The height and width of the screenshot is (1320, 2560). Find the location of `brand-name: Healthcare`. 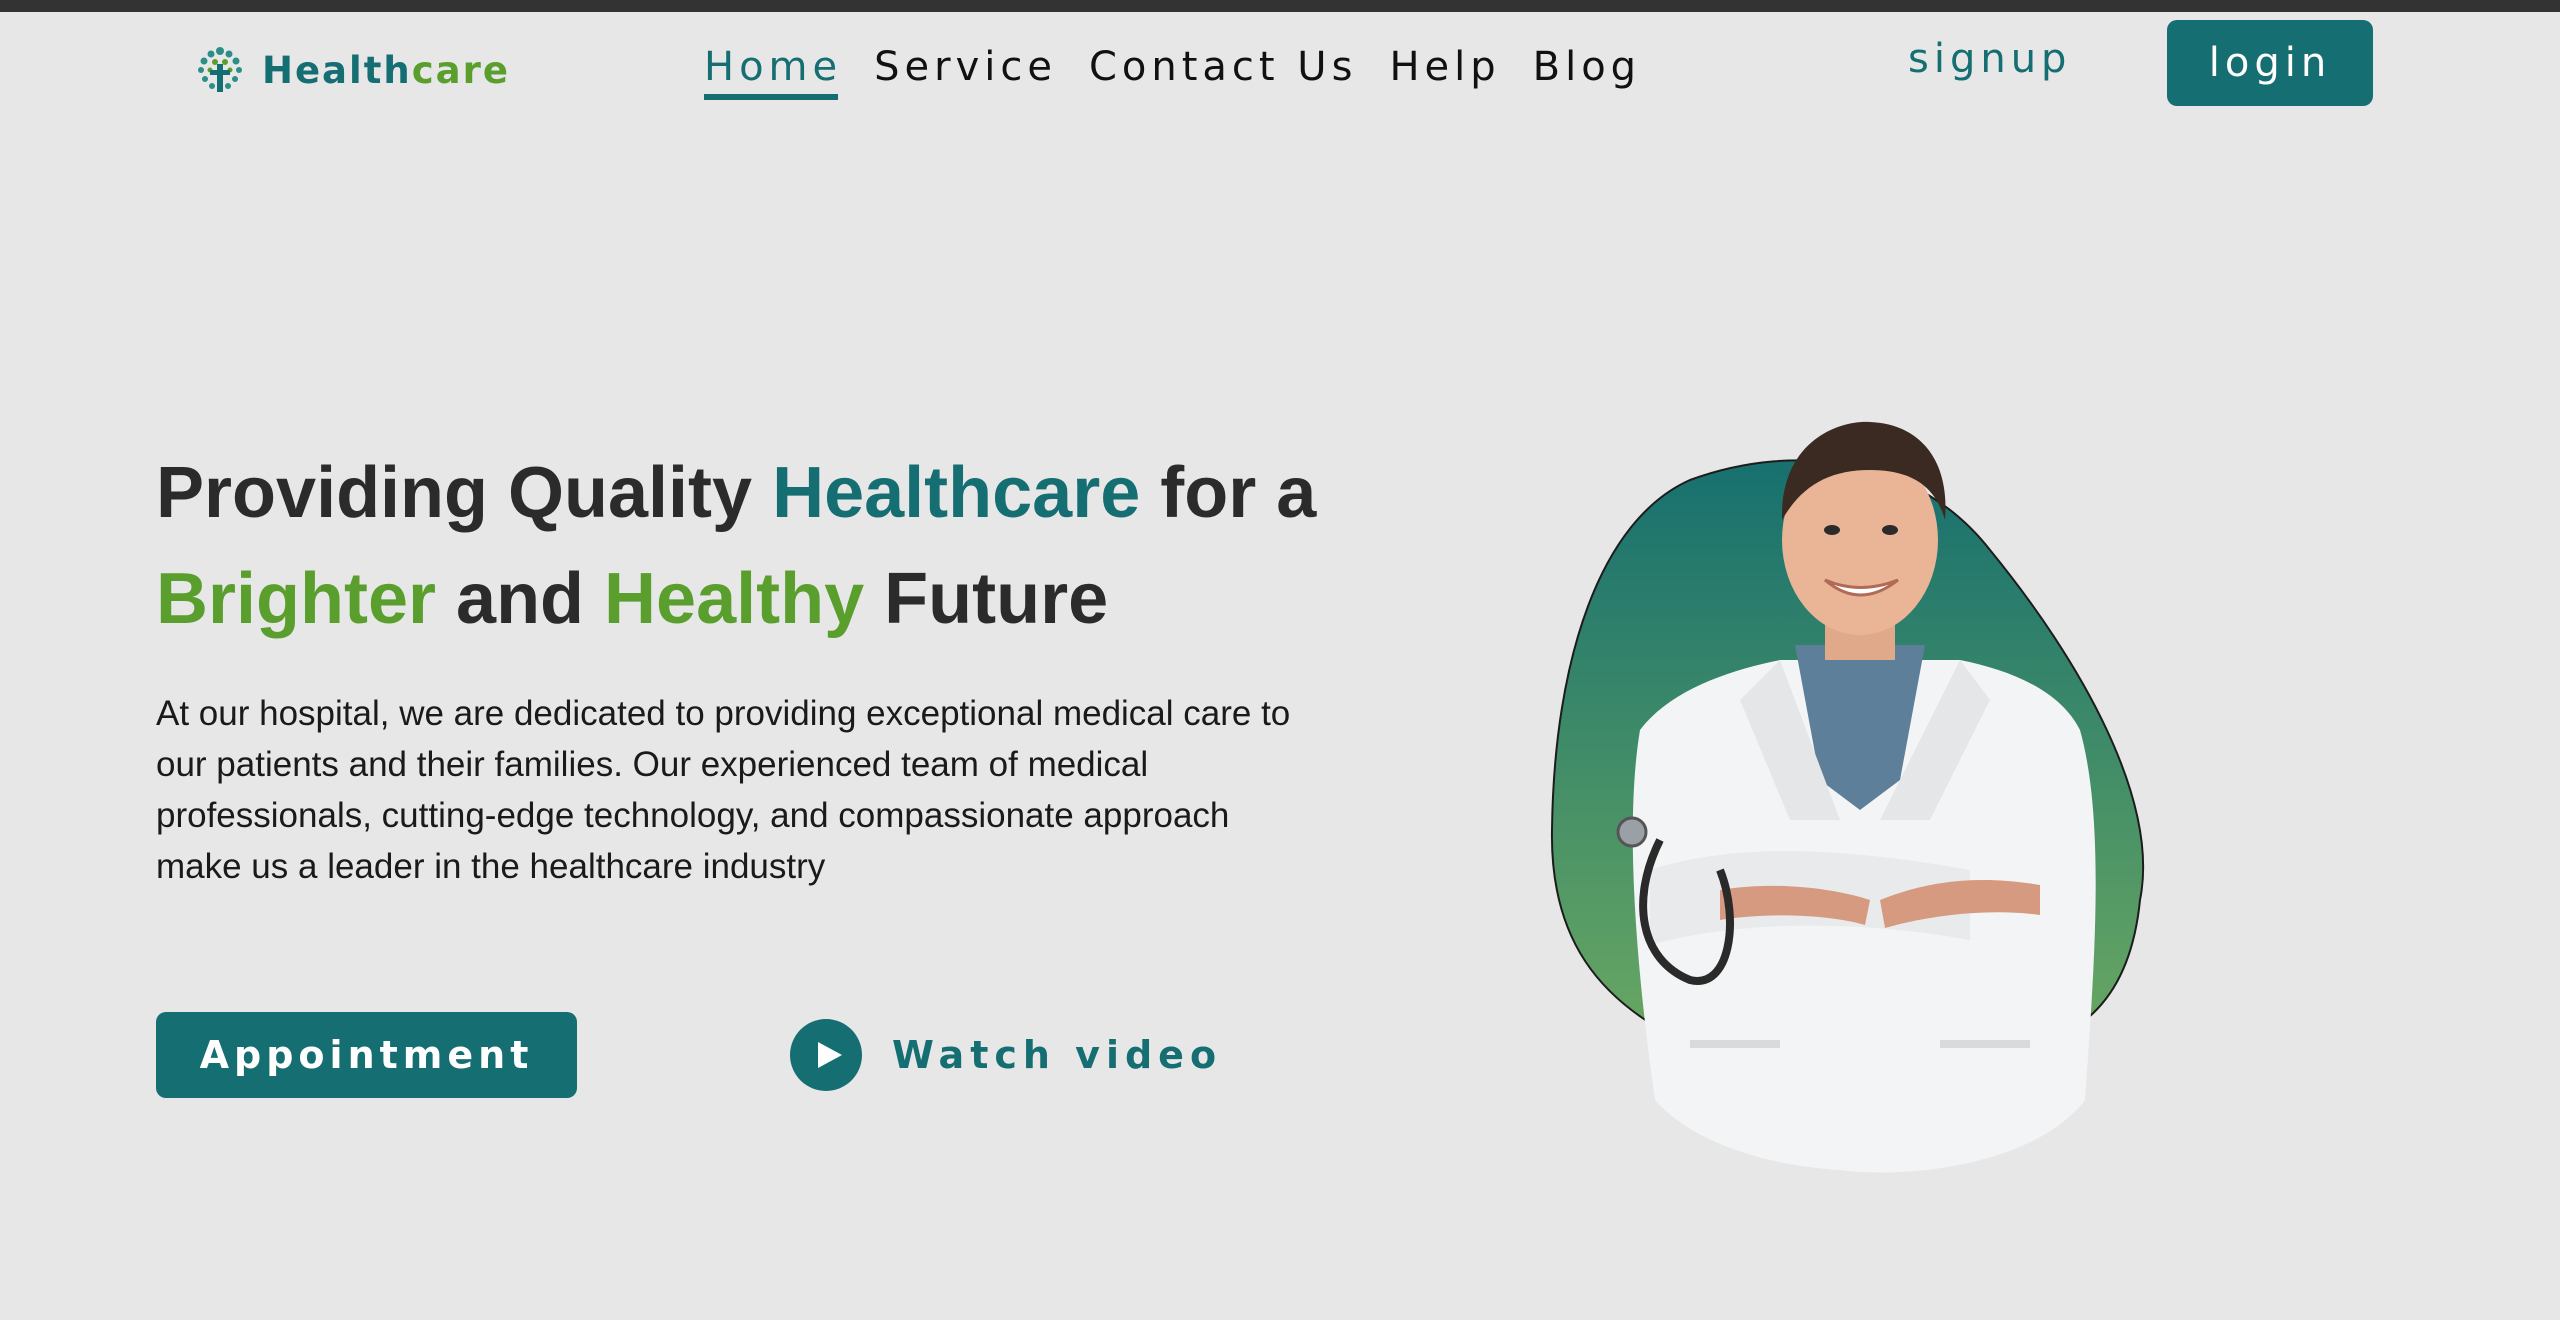

brand-name: Healthcare is located at coordinates (386, 70).